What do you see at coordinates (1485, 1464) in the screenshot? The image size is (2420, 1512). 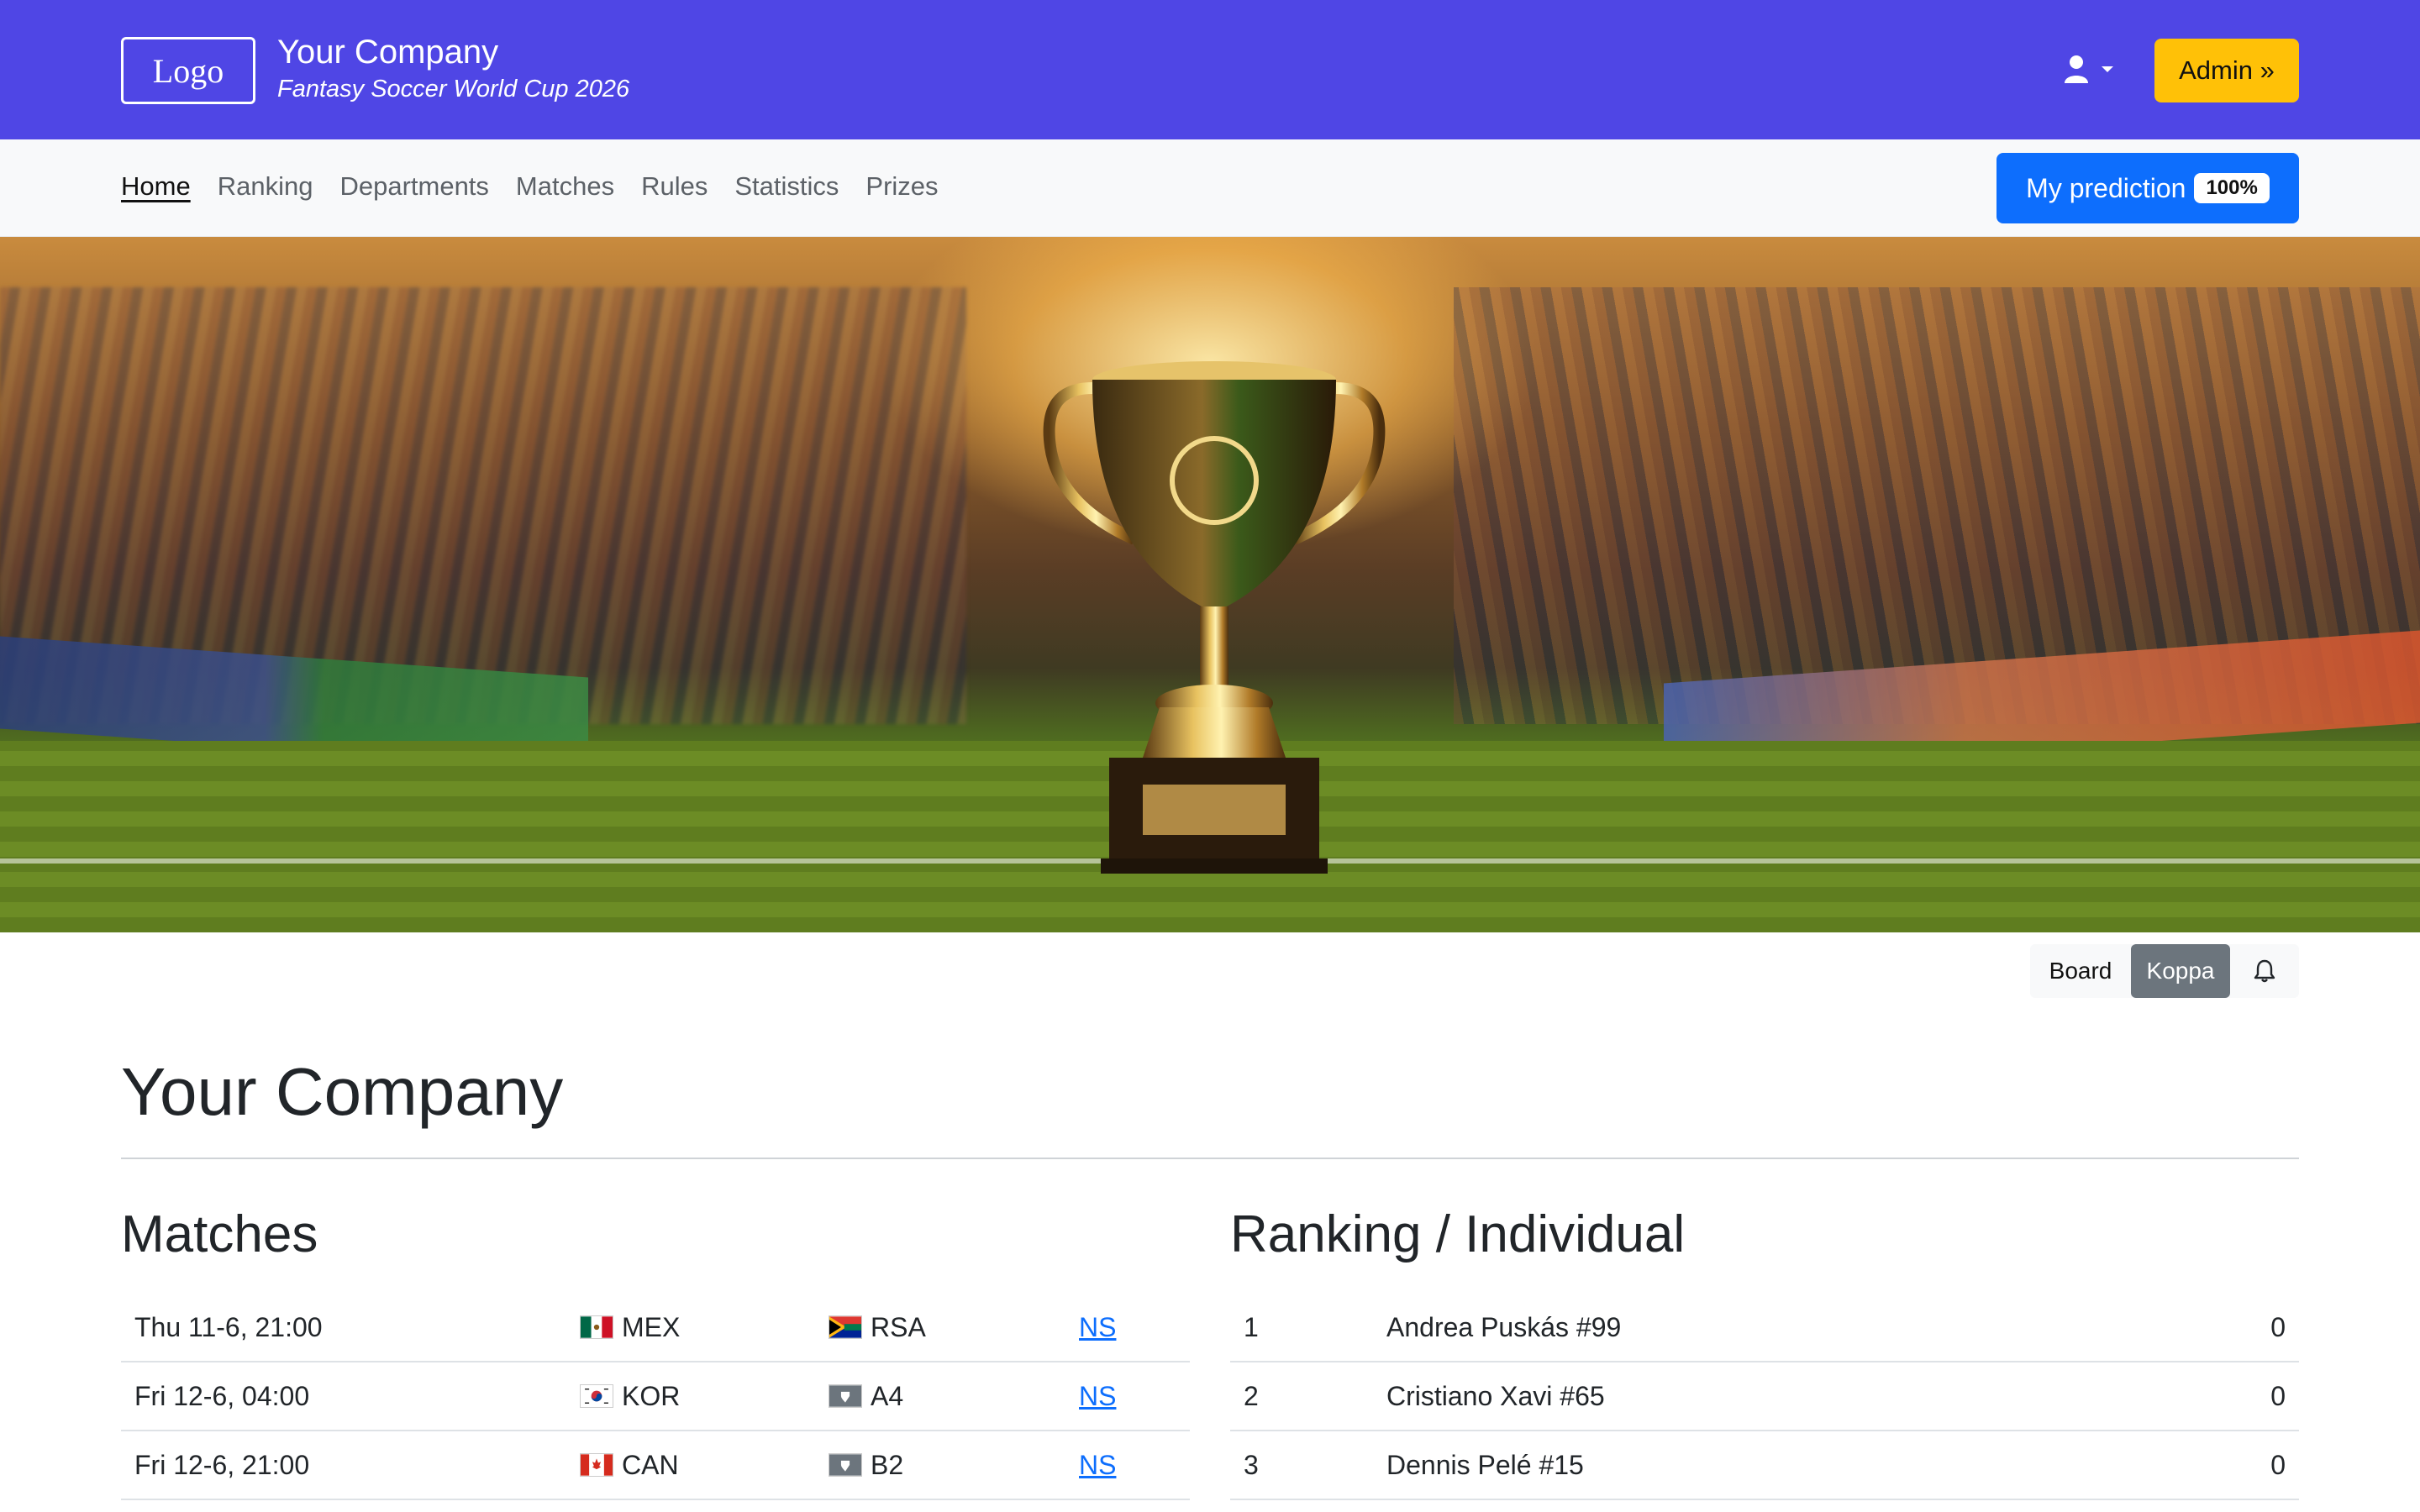 I see `ranking-player-name: Dennis Pelé #15` at bounding box center [1485, 1464].